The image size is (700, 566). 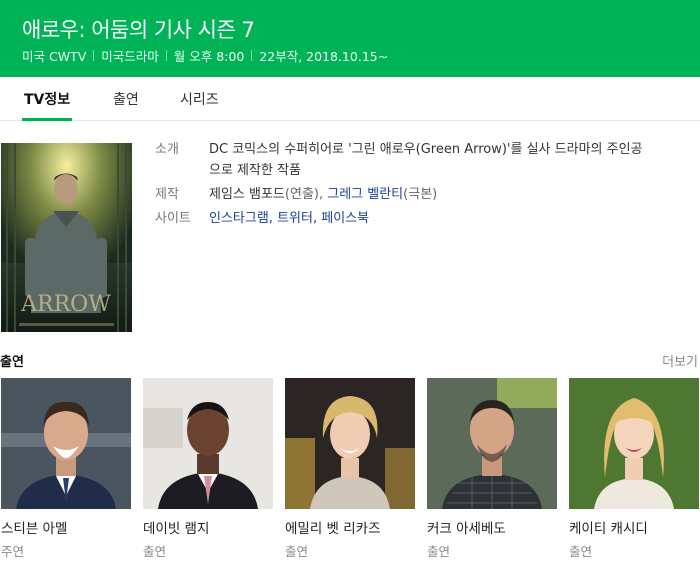 I want to click on meta-episodes: 22부작, 2018.10.15~, so click(x=324, y=56).